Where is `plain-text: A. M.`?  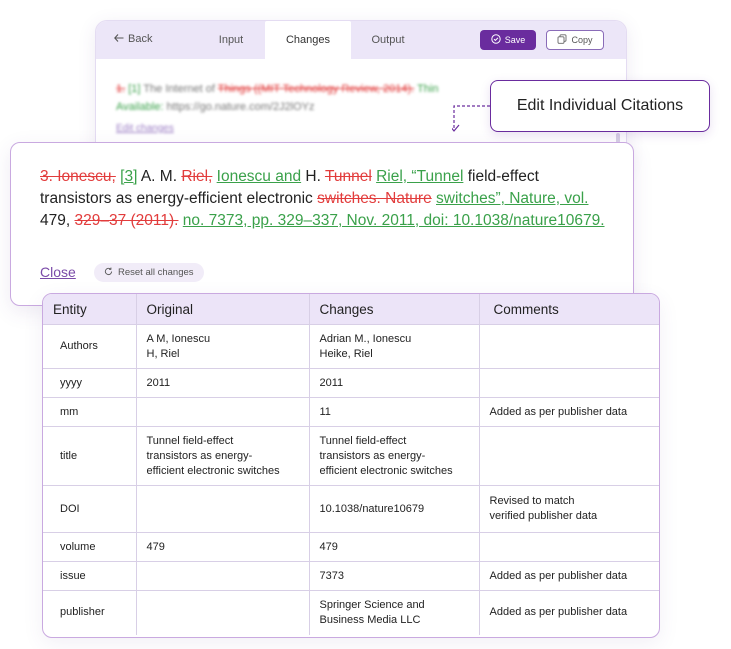 plain-text: A. M. is located at coordinates (159, 176).